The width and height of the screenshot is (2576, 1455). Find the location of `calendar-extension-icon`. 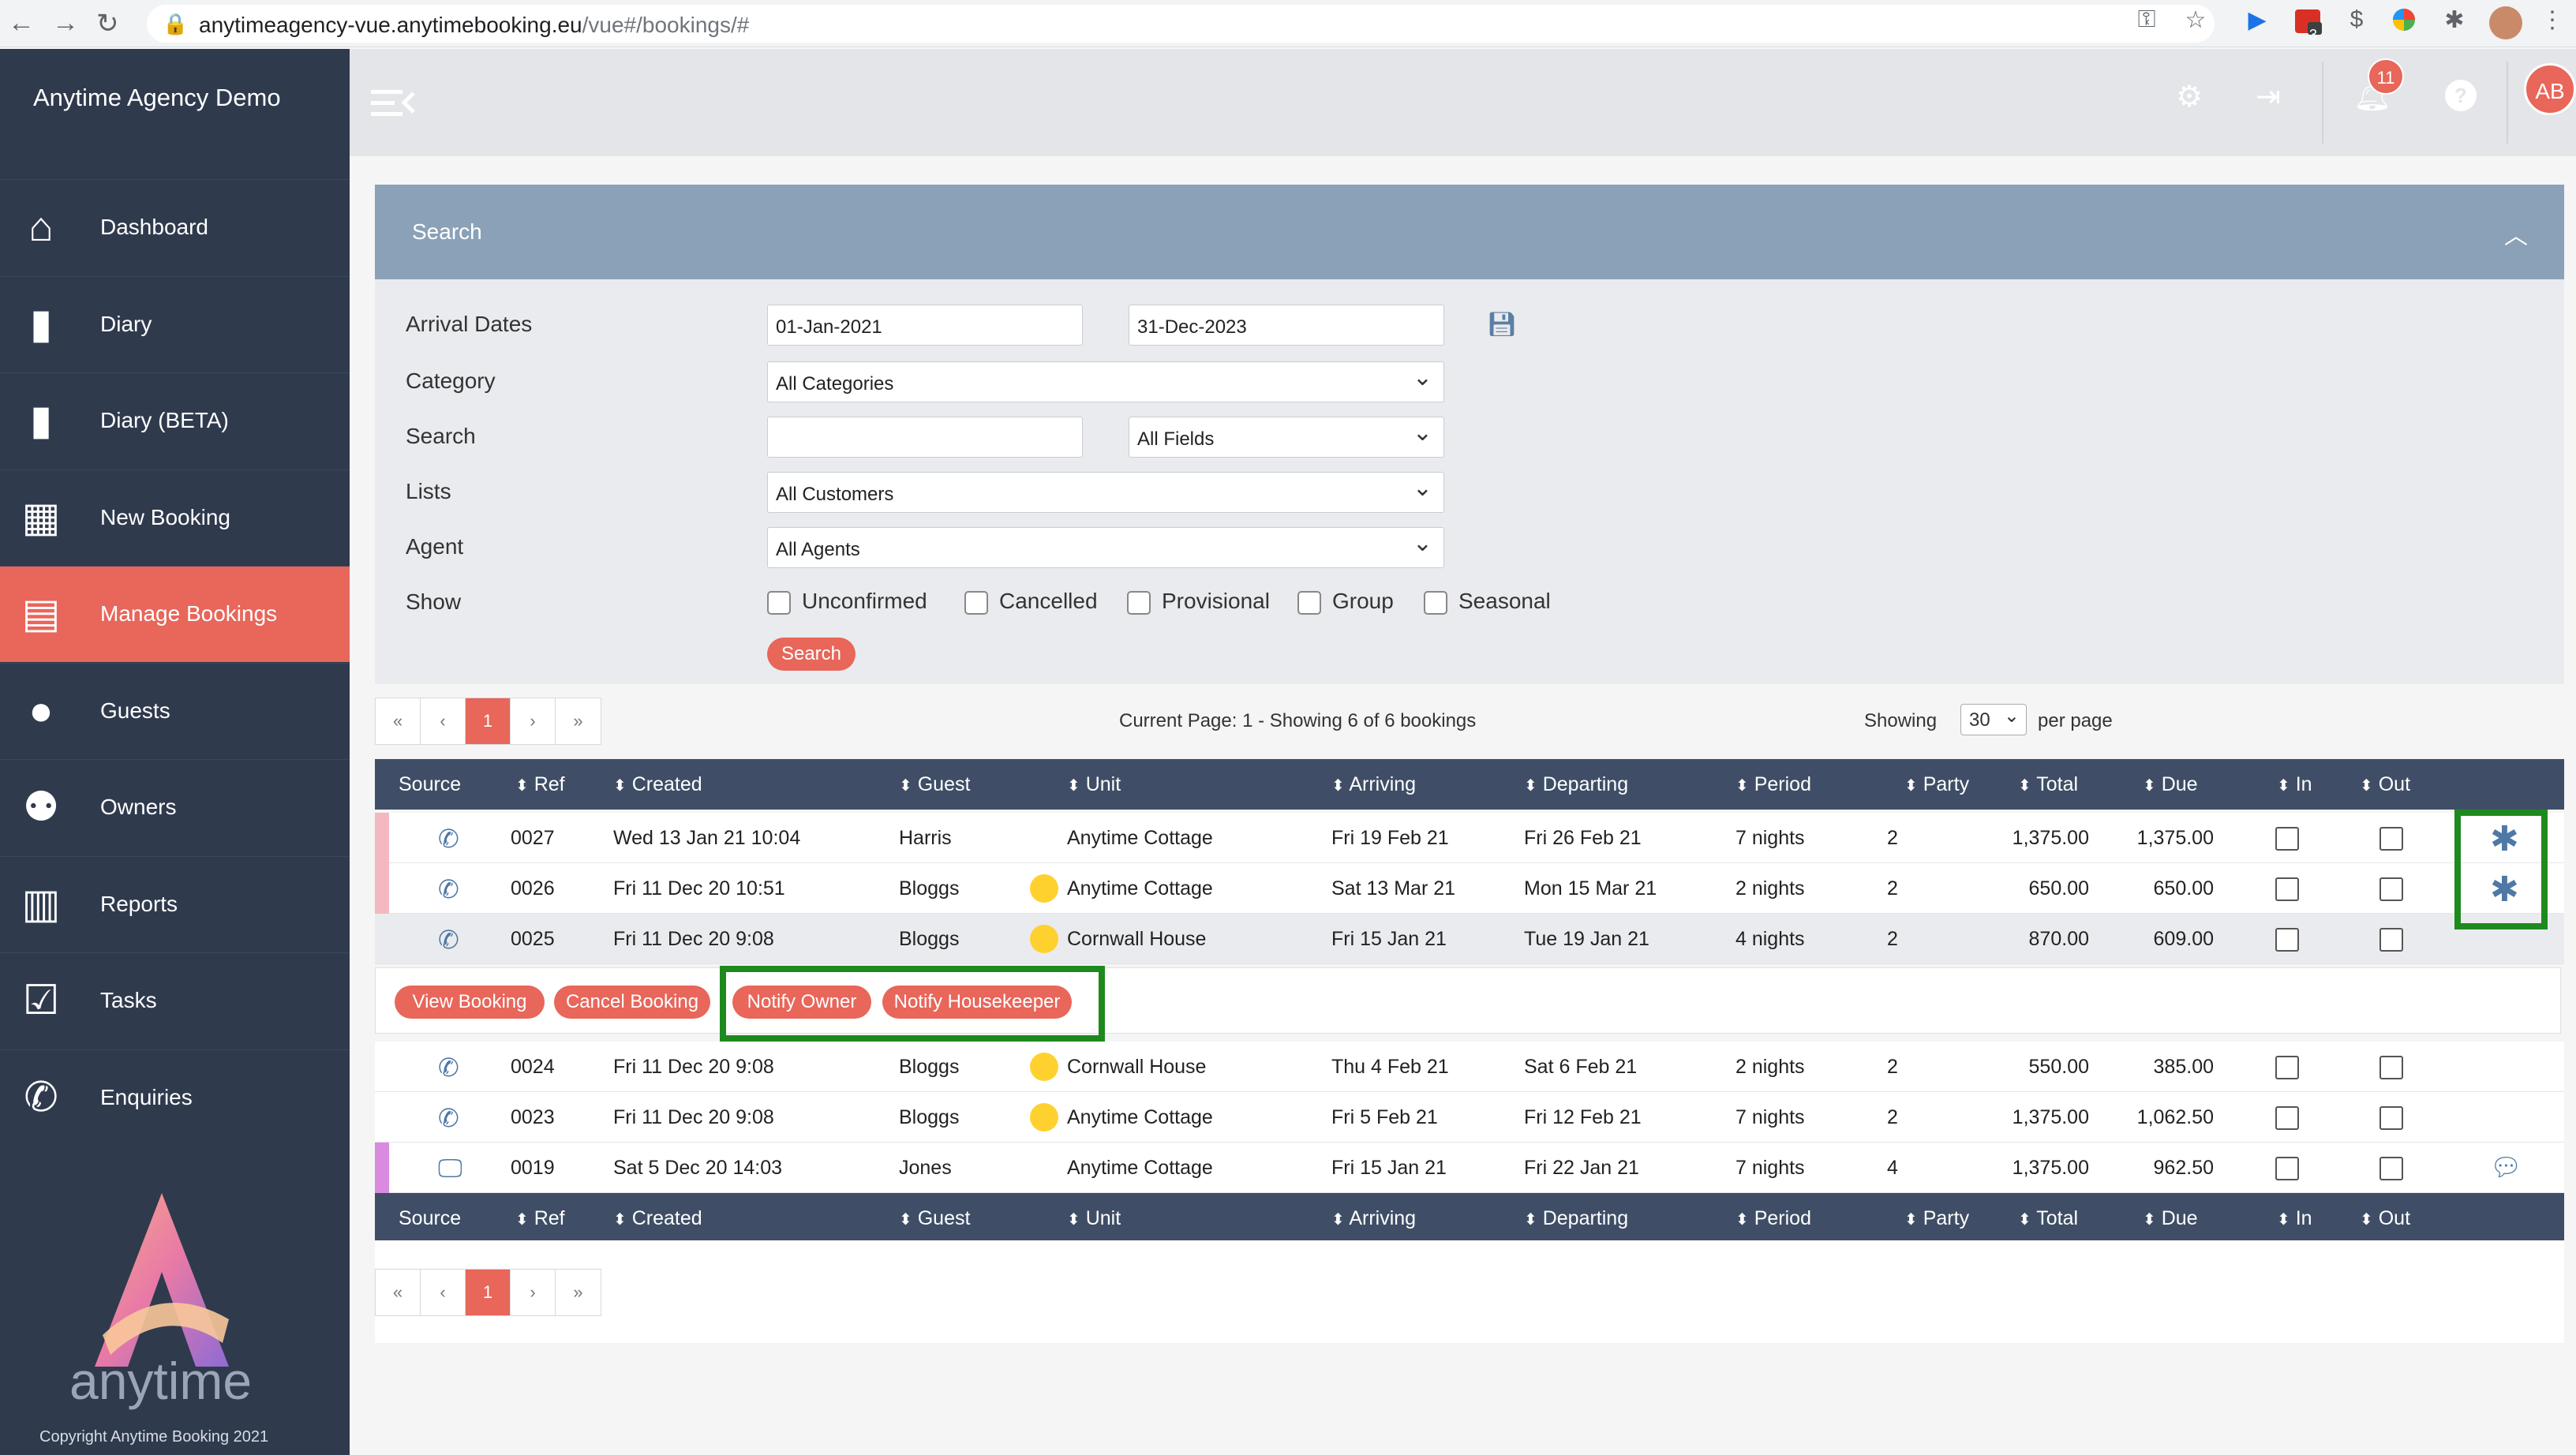

calendar-extension-icon is located at coordinates (2307, 22).